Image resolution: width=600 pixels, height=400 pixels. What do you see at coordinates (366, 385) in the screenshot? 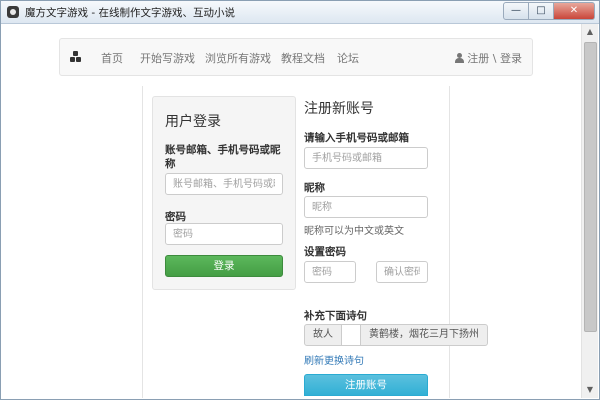
I see `register-button: 注册账号` at bounding box center [366, 385].